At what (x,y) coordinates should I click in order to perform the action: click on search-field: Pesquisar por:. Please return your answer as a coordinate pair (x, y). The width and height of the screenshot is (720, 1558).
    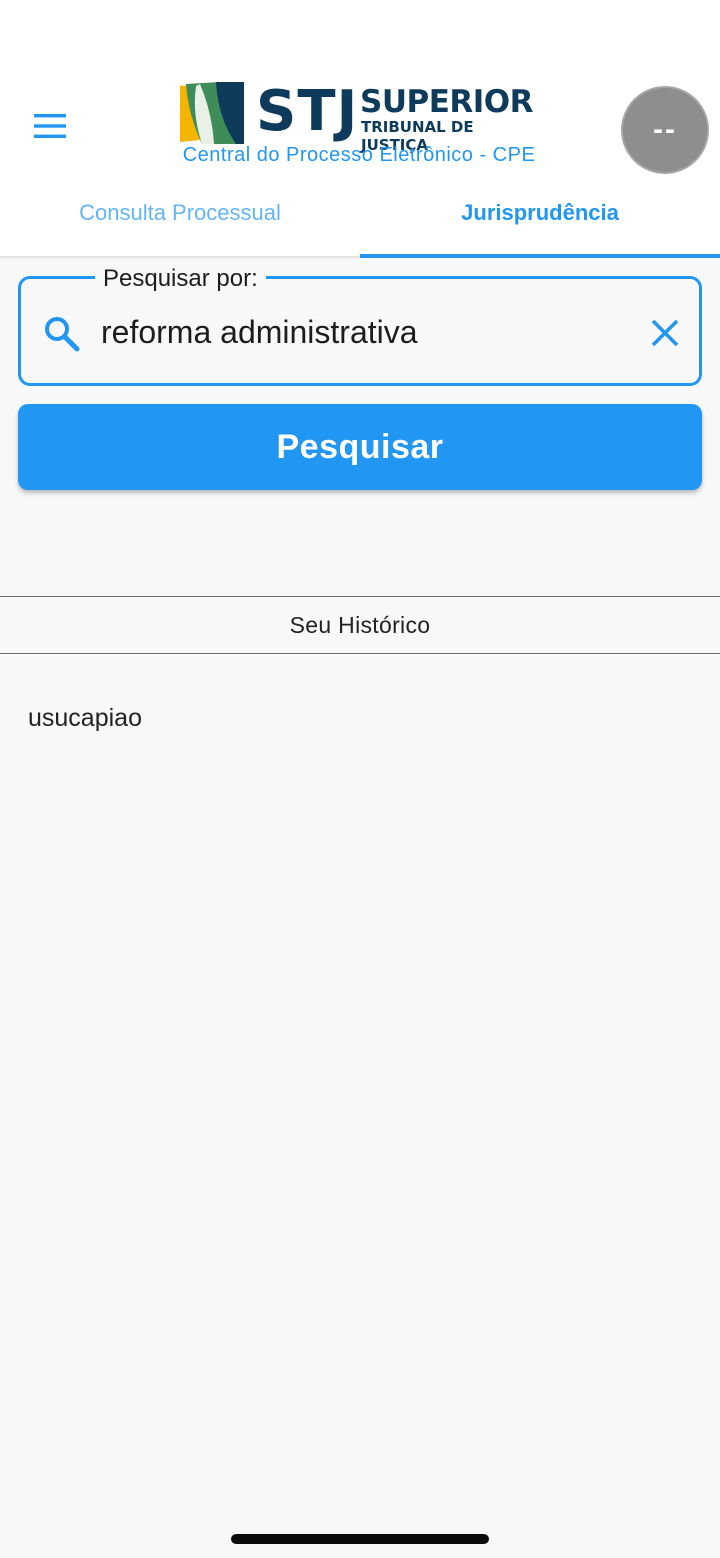
    Looking at the image, I should click on (360, 325).